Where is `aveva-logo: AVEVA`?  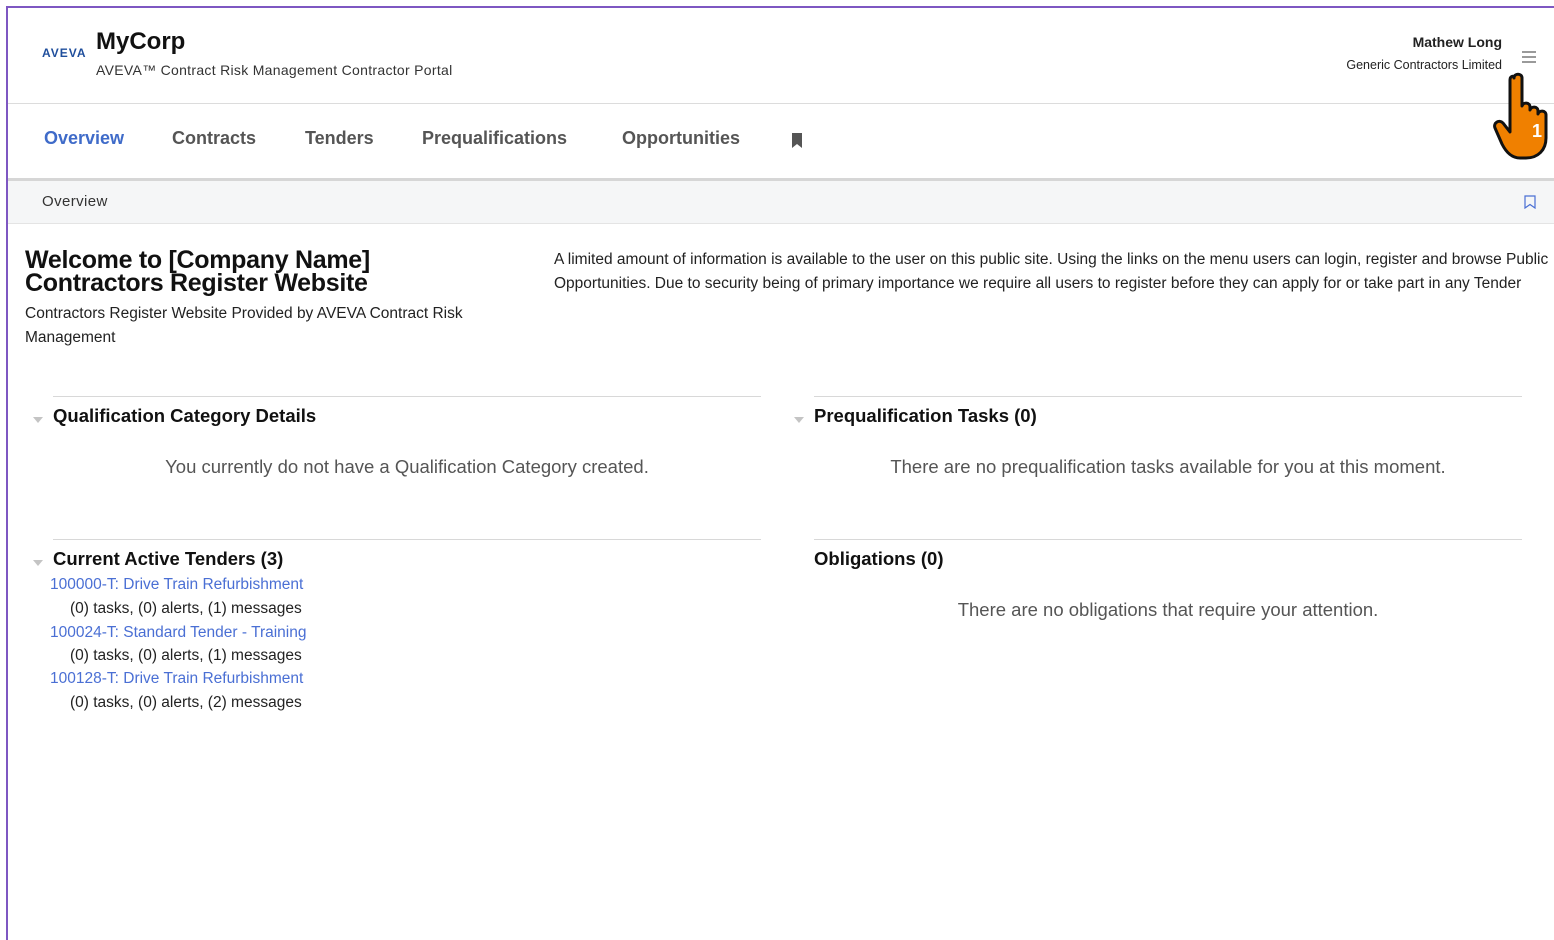 aveva-logo: AVEVA is located at coordinates (64, 53).